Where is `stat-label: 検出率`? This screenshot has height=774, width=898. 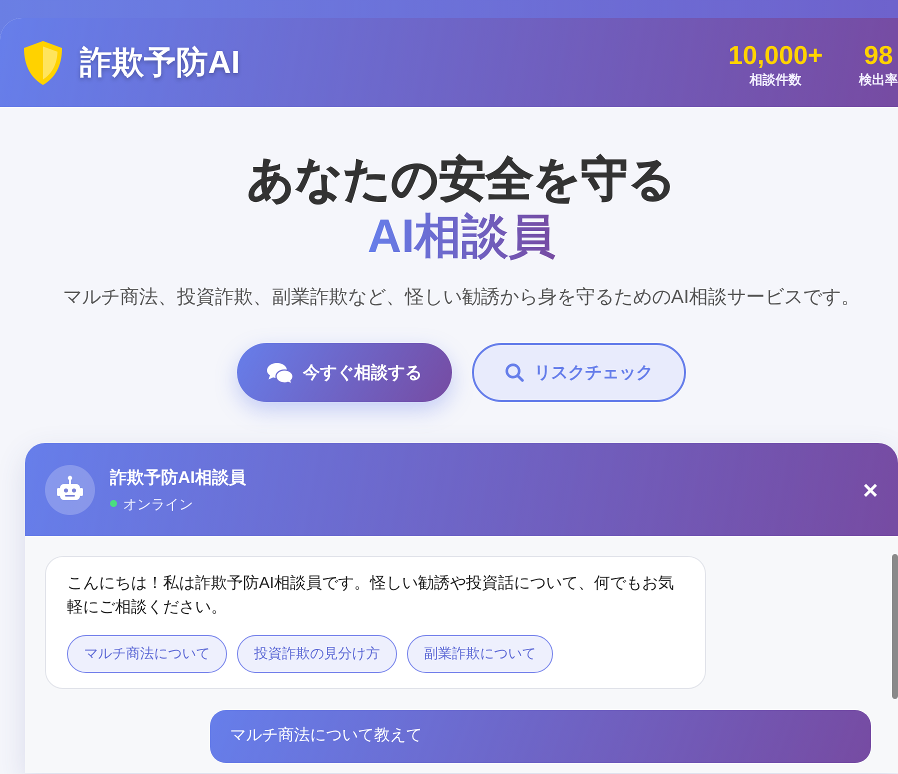 stat-label: 検出率 is located at coordinates (878, 80).